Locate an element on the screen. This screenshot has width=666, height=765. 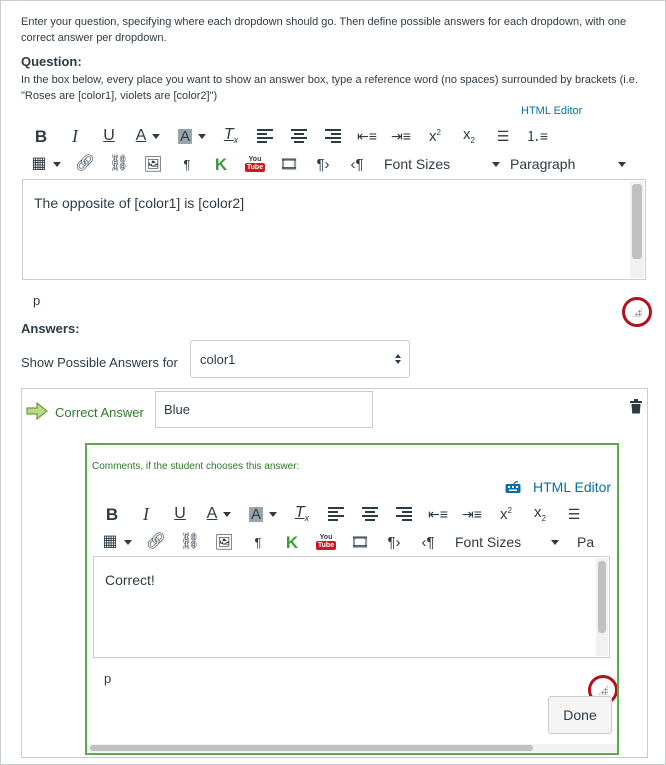
comments-html-editor-link: HTML Editor is located at coordinates (558, 487).